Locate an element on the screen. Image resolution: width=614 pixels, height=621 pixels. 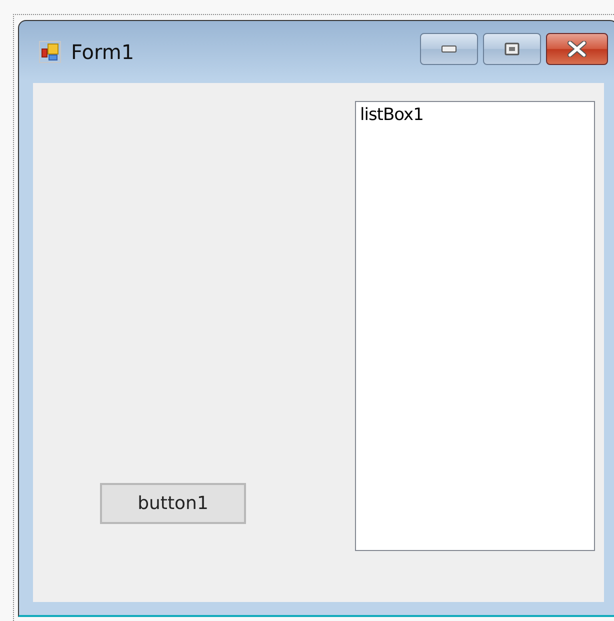
window-title: Form1 is located at coordinates (102, 52).